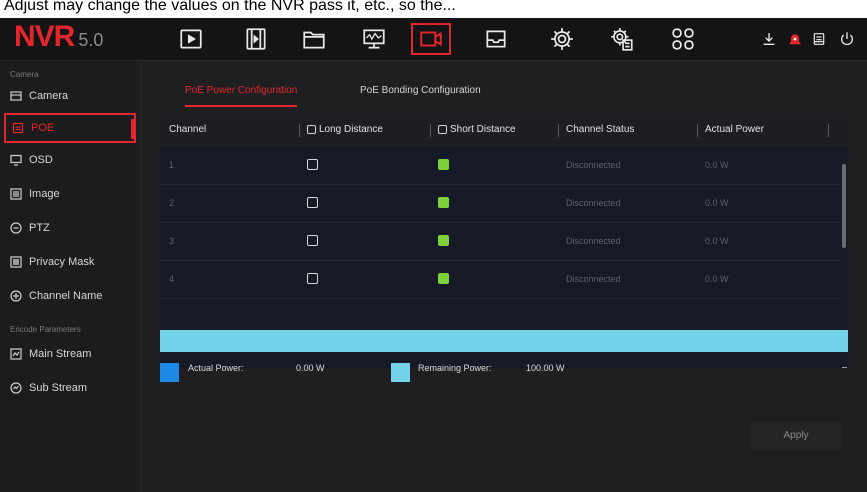 The height and width of the screenshot is (492, 867). Describe the element at coordinates (473, 130) in the screenshot. I see `column-header-short-distance: Short Distance` at that location.